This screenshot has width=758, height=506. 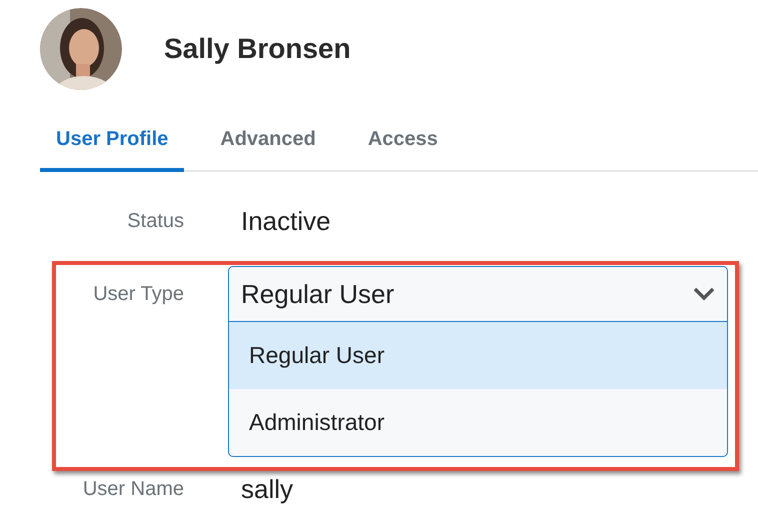 What do you see at coordinates (268, 141) in the screenshot?
I see `tab: Advanced` at bounding box center [268, 141].